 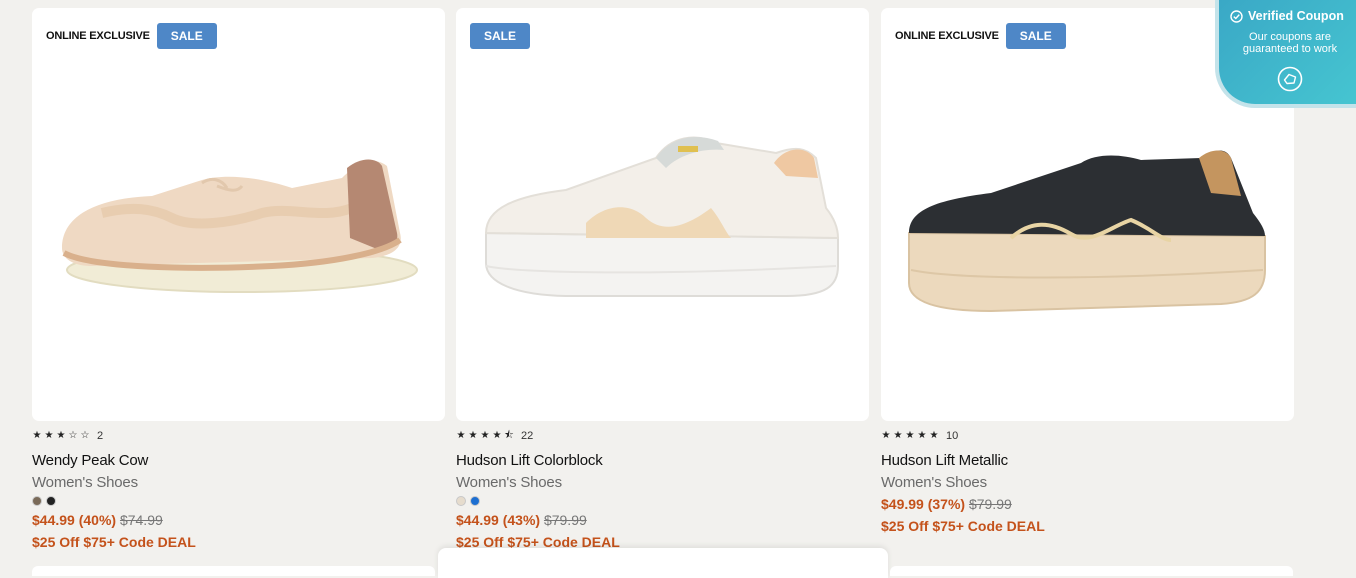 What do you see at coordinates (100, 436) in the screenshot?
I see `review-count: 2` at bounding box center [100, 436].